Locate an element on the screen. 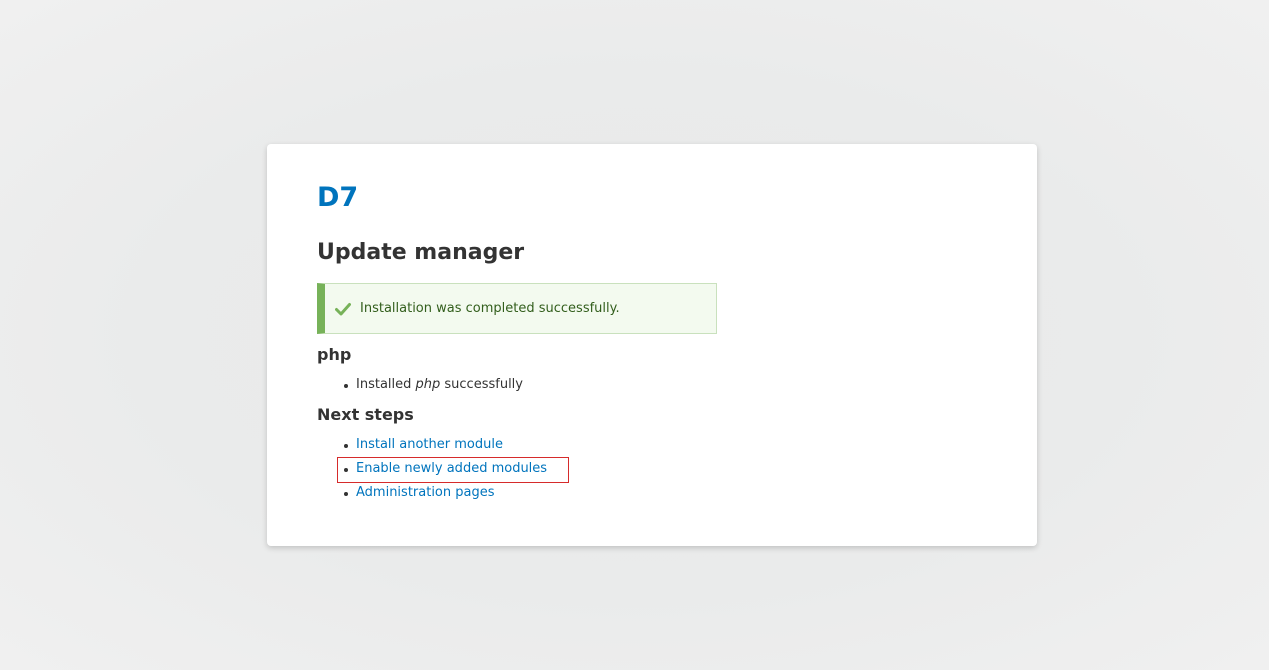  install-another-module-link: Install another module is located at coordinates (429, 444).